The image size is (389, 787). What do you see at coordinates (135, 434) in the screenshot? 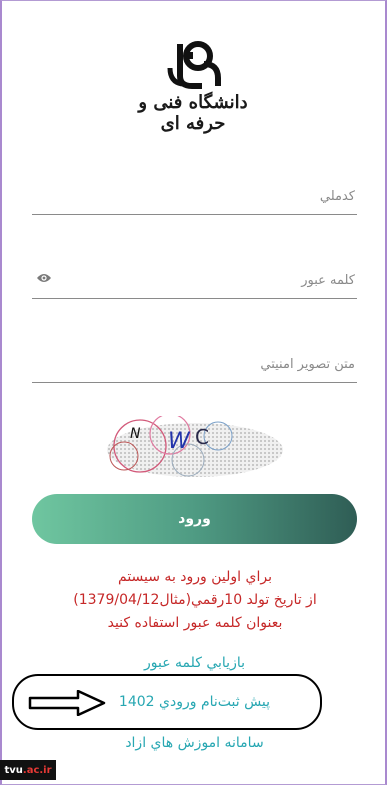
I see `captcha-char-n: N` at bounding box center [135, 434].